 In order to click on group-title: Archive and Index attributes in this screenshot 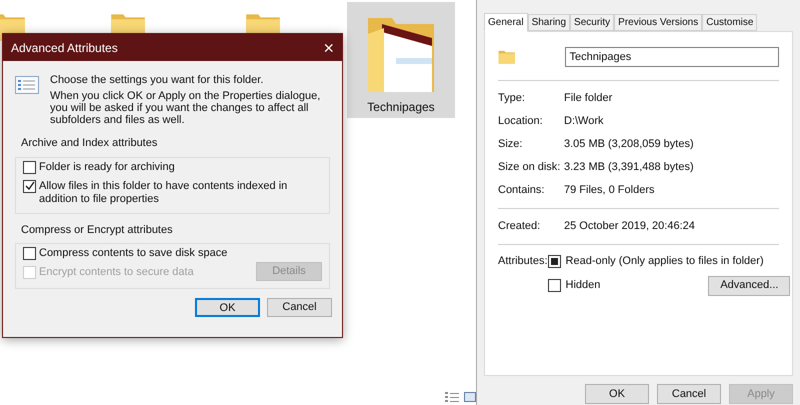, I will do `click(89, 143)`.